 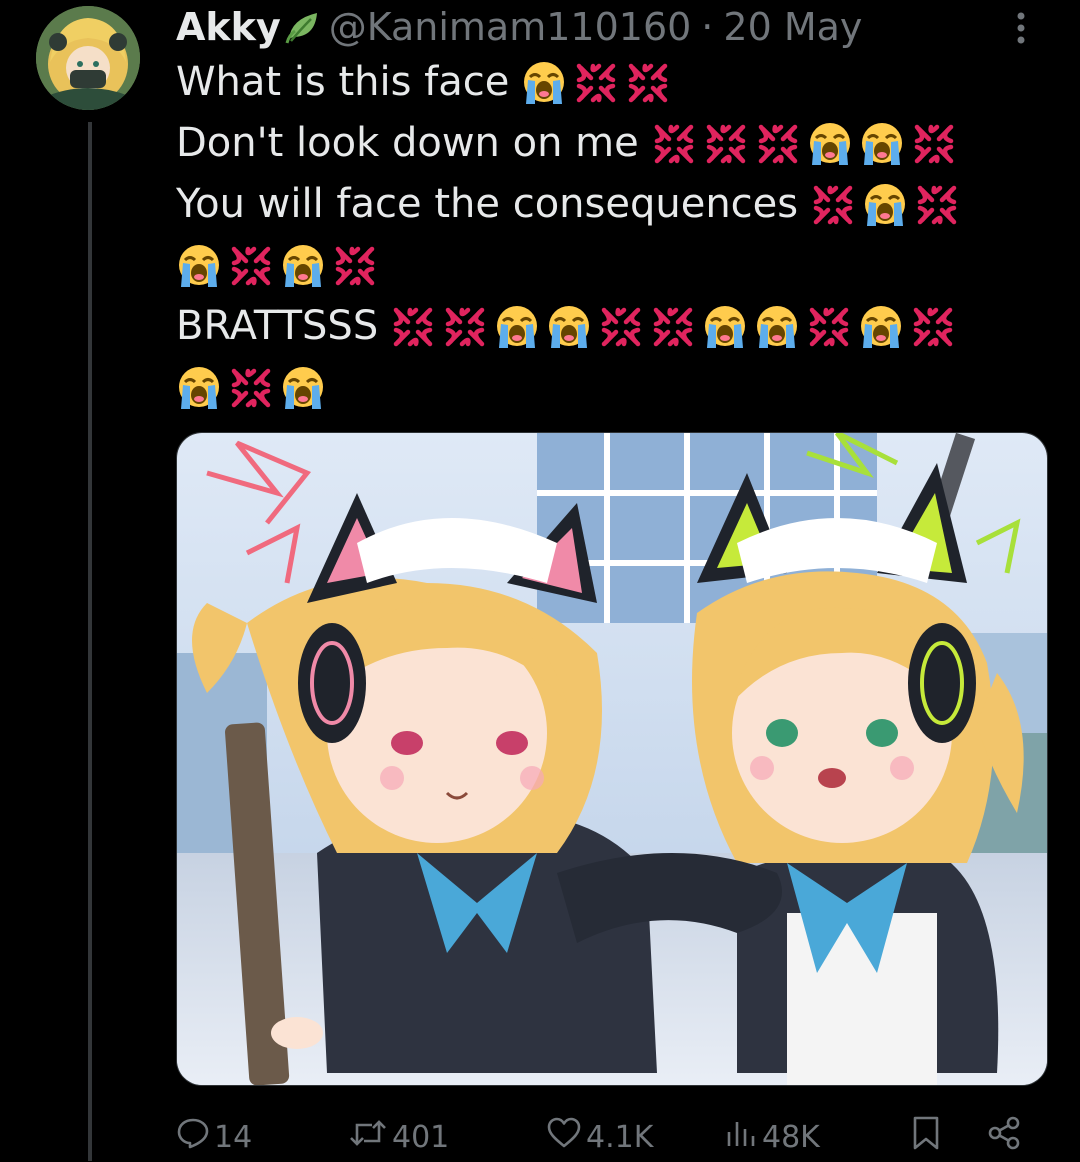 I want to click on reply-button: 14, so click(x=214, y=1137).